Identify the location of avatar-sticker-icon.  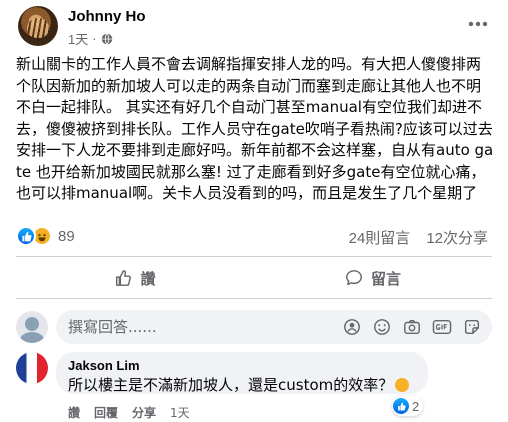
(352, 327).